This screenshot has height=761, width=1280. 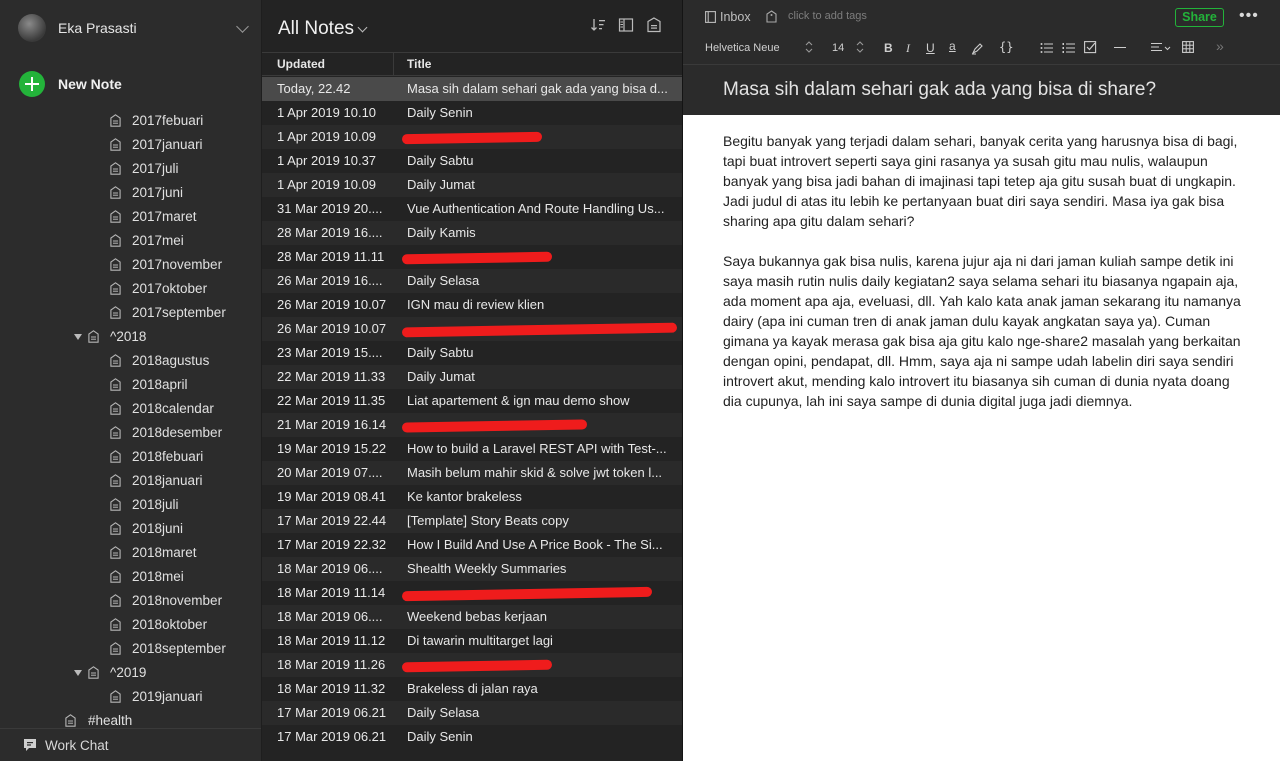 What do you see at coordinates (130, 169) in the screenshot?
I see `sidebar-notebook-item: 2017juli` at bounding box center [130, 169].